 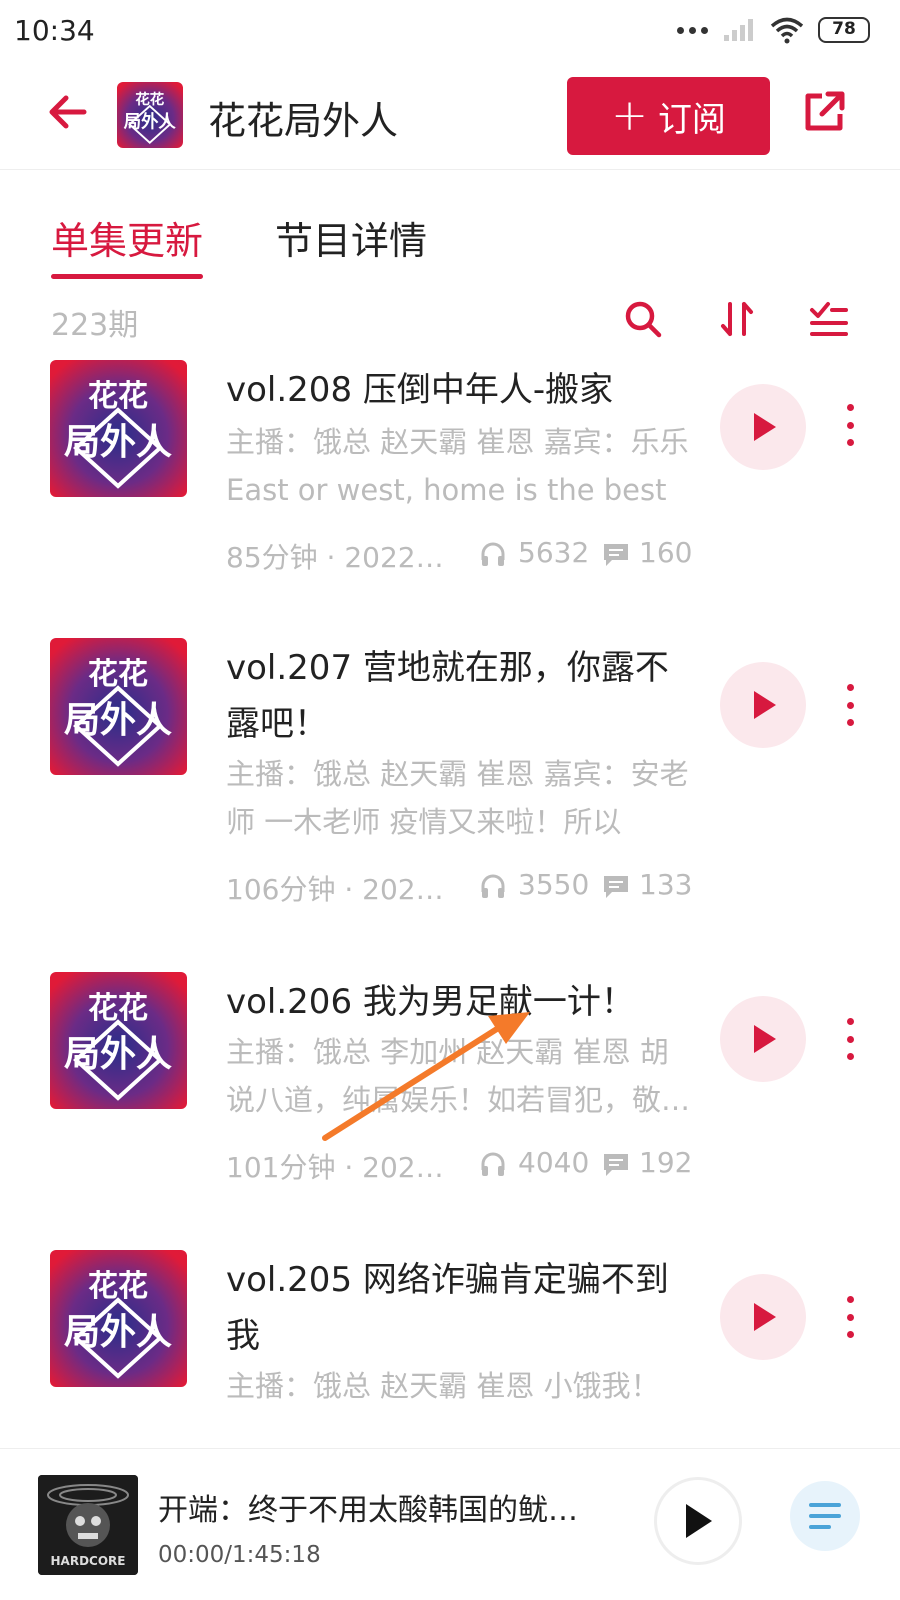 What do you see at coordinates (666, 552) in the screenshot?
I see `episode-comments: 160` at bounding box center [666, 552].